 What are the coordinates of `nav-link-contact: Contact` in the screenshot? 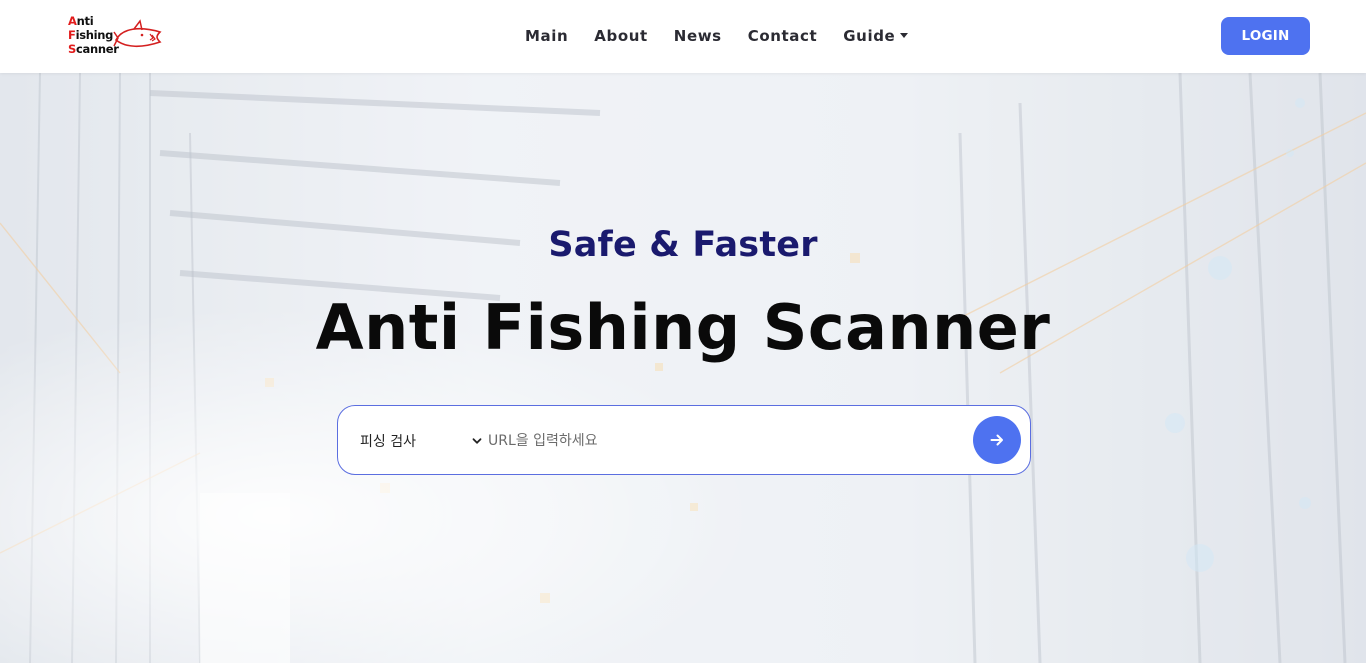 It's located at (783, 36).